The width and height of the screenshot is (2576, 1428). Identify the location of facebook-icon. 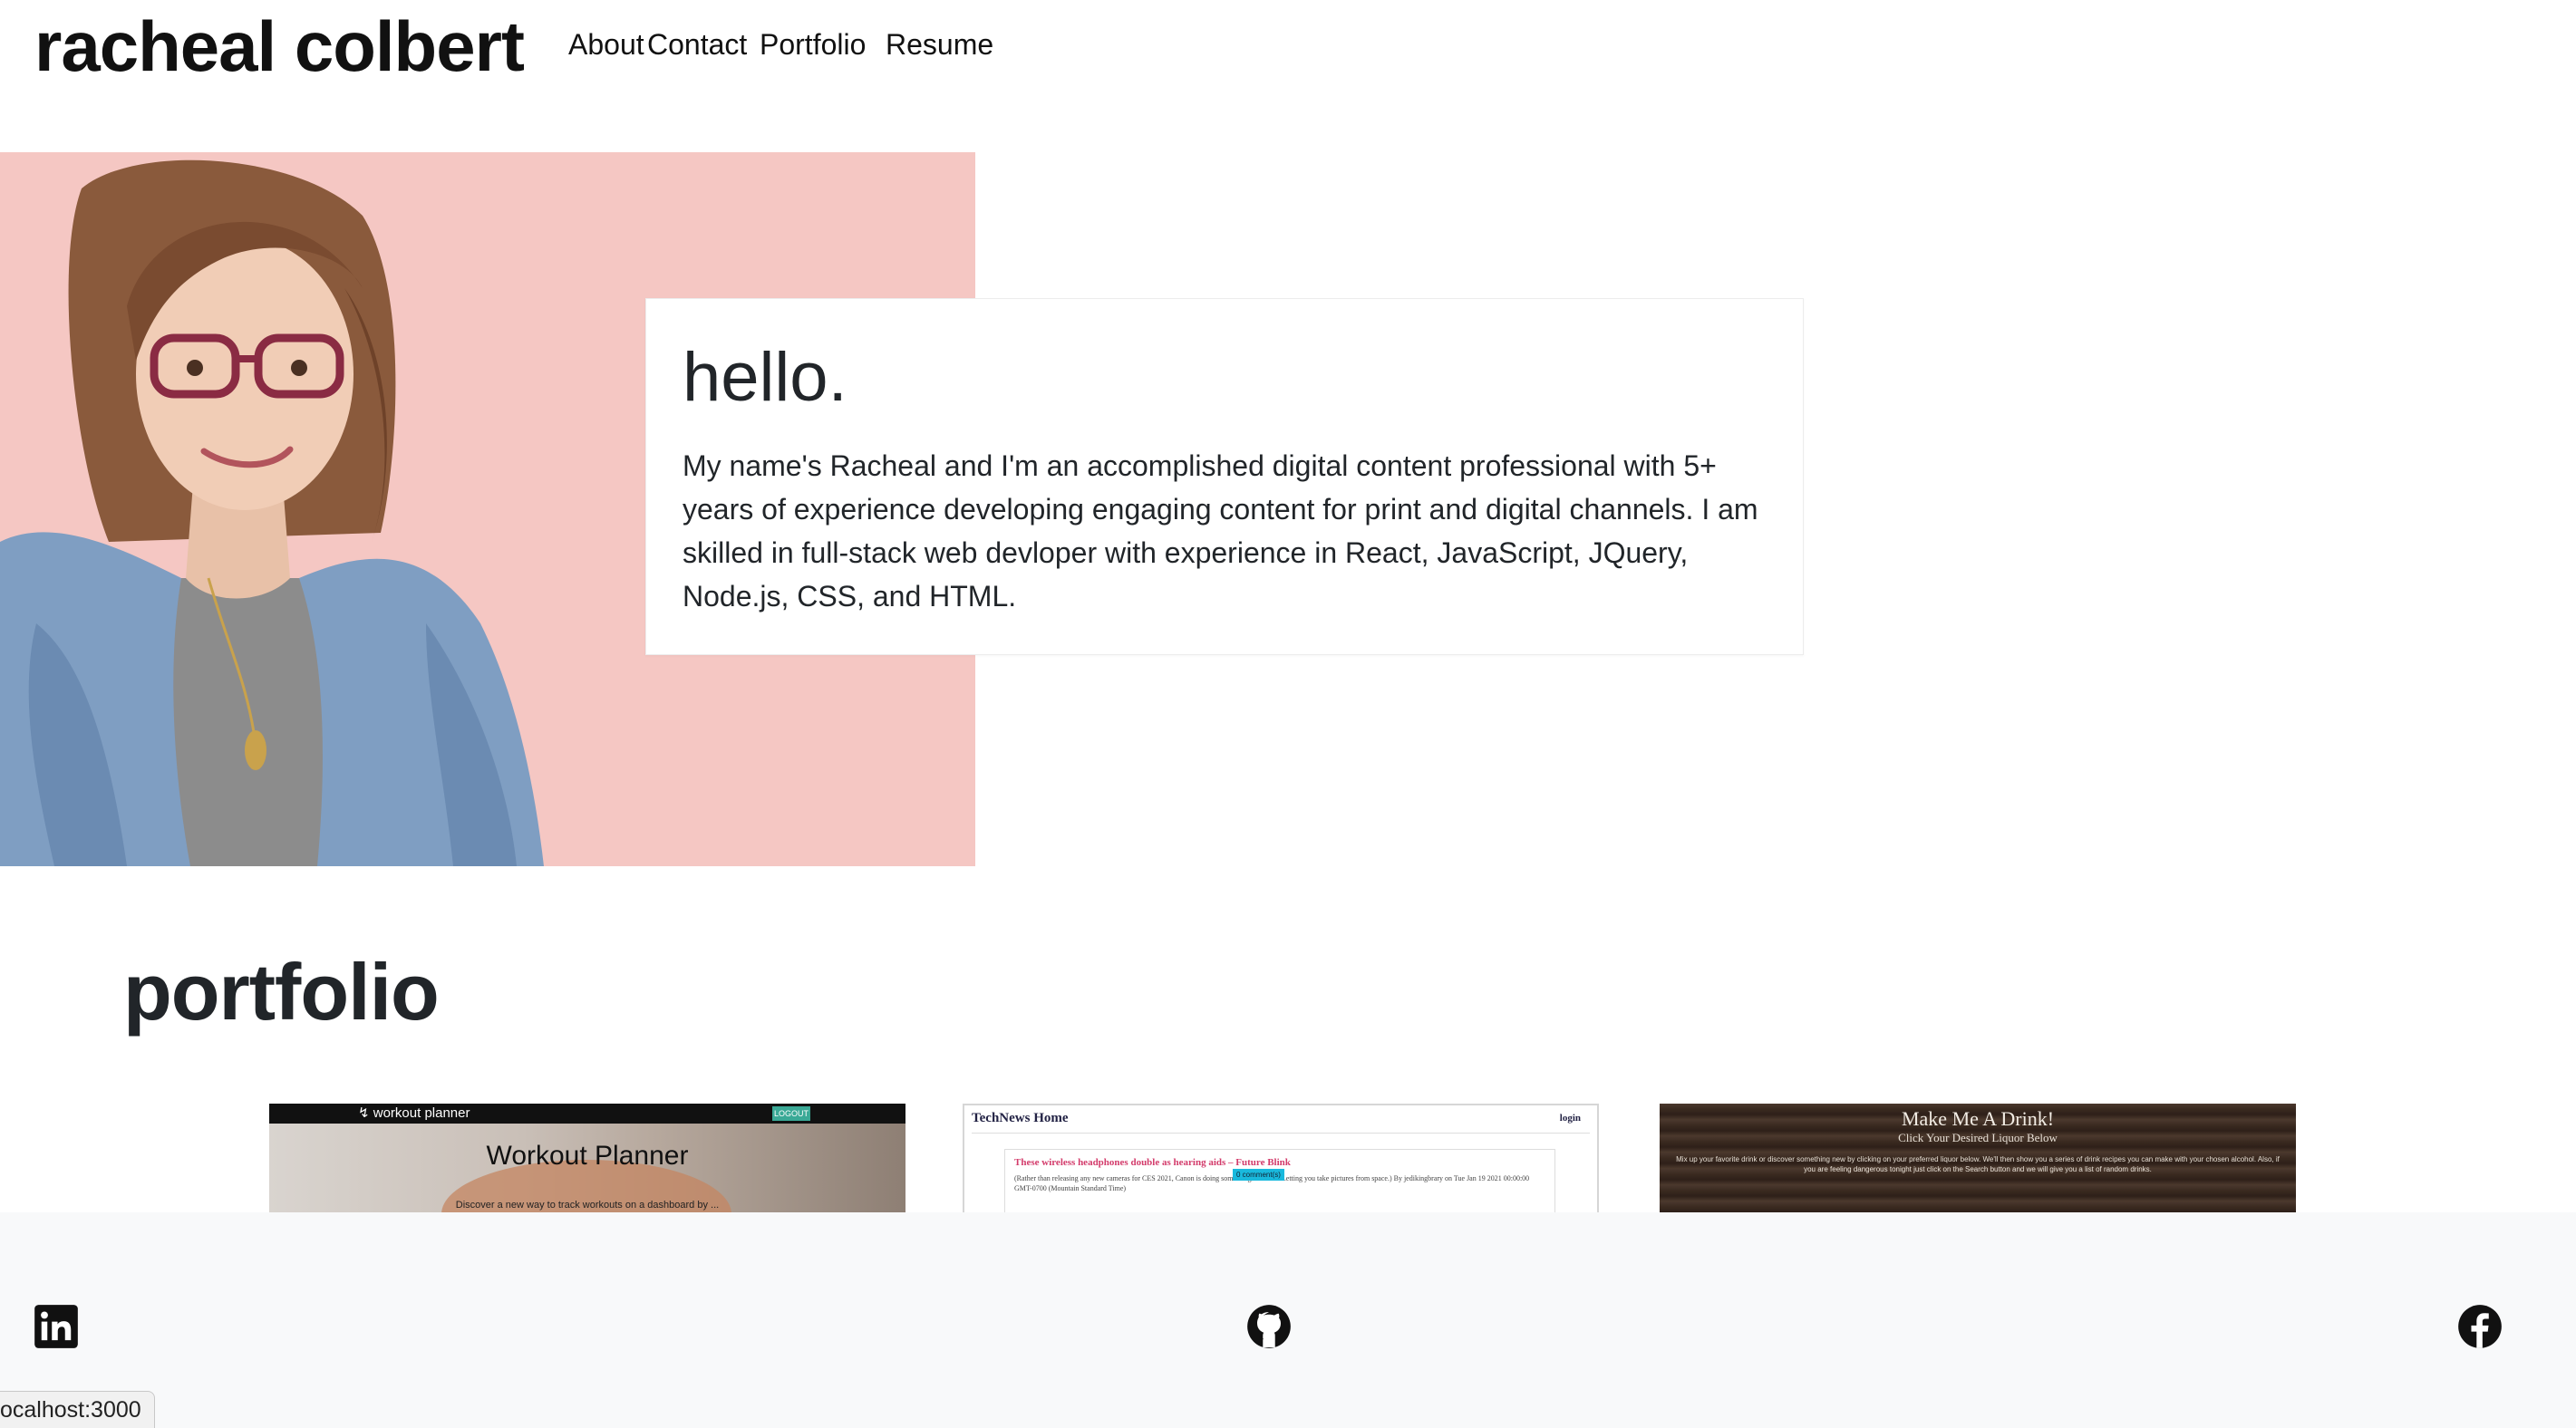
(2479, 1326).